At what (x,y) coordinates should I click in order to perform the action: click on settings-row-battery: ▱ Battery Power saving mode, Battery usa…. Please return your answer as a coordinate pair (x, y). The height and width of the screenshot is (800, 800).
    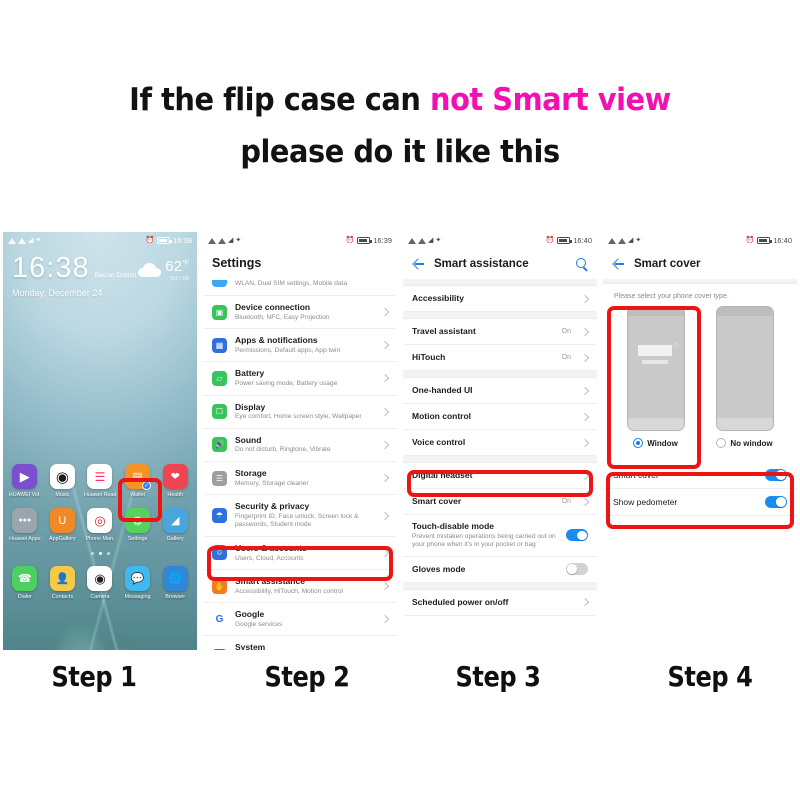
    Looking at the image, I should click on (300, 379).